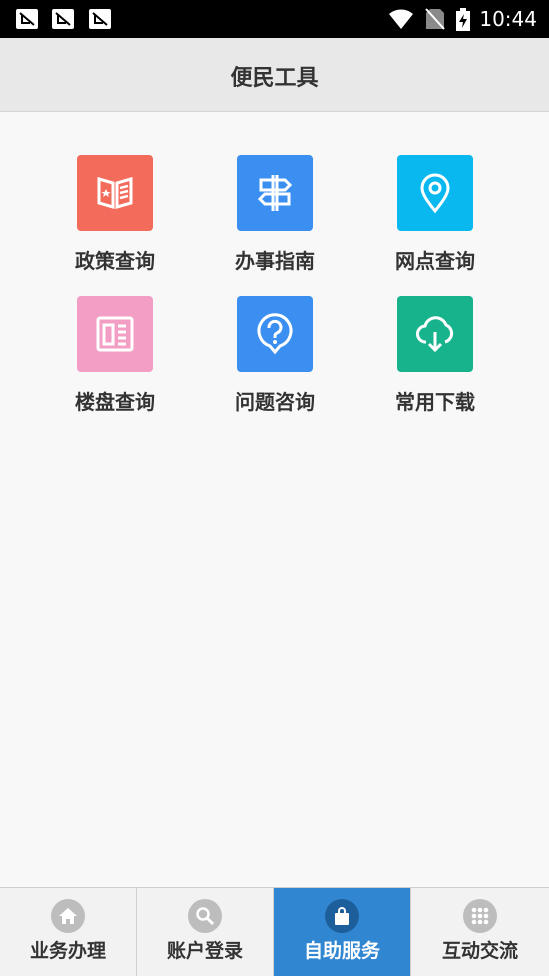 The image size is (549, 976). I want to click on tool-branch-query: 网点查询, so click(435, 220).